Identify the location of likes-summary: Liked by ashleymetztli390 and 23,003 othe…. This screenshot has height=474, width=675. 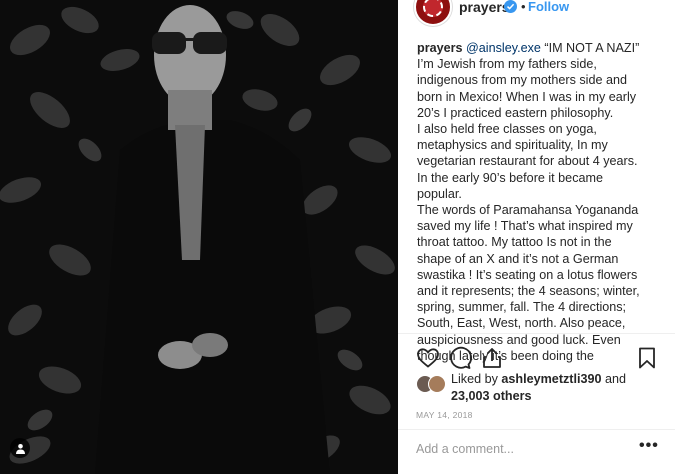
(543, 389).